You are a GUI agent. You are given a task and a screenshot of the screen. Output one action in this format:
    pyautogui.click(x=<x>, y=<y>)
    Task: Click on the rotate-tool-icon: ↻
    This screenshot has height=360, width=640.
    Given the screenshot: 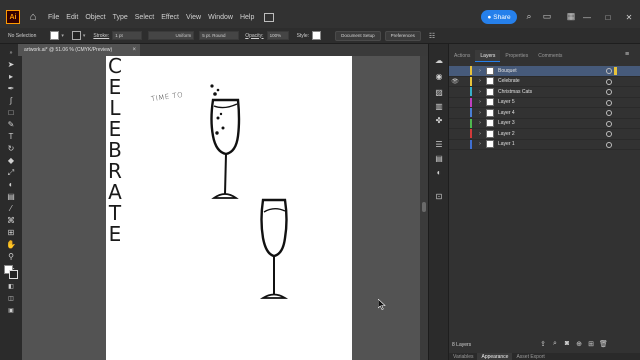 What is the action you would take?
    pyautogui.click(x=11, y=149)
    